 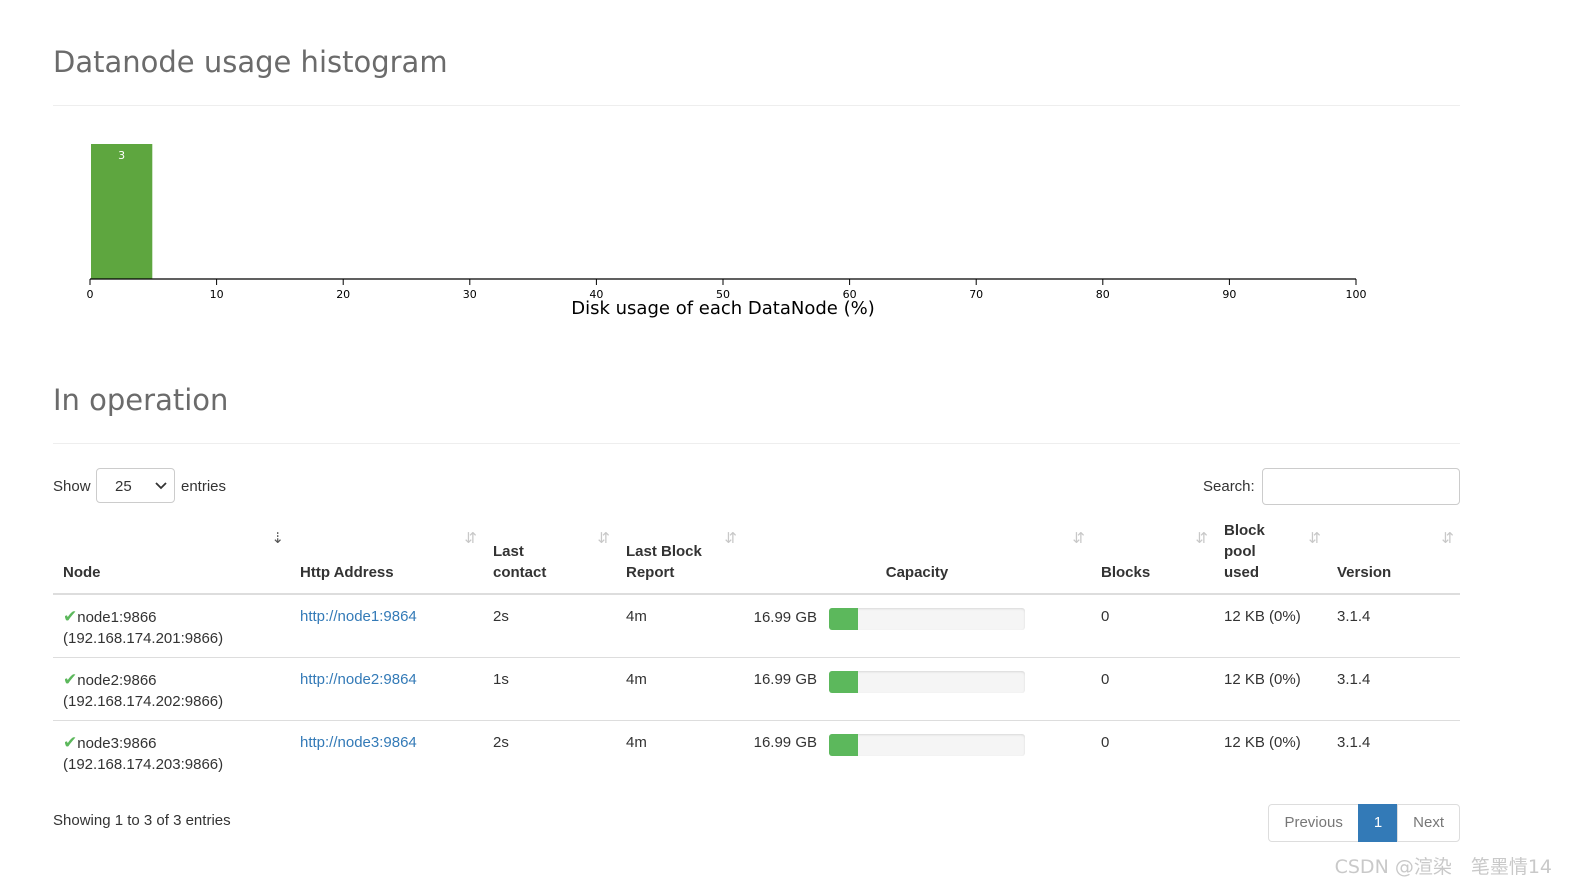 What do you see at coordinates (358, 742) in the screenshot?
I see `http-address-link: http://node3:9864` at bounding box center [358, 742].